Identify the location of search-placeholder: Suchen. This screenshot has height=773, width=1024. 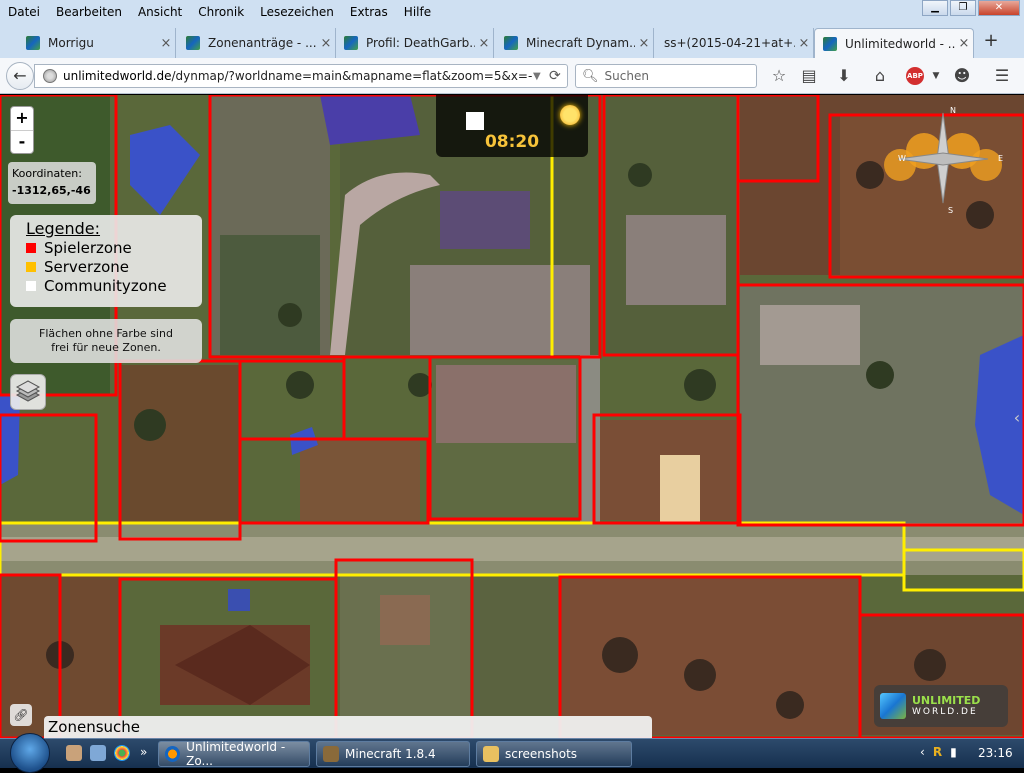
(627, 76).